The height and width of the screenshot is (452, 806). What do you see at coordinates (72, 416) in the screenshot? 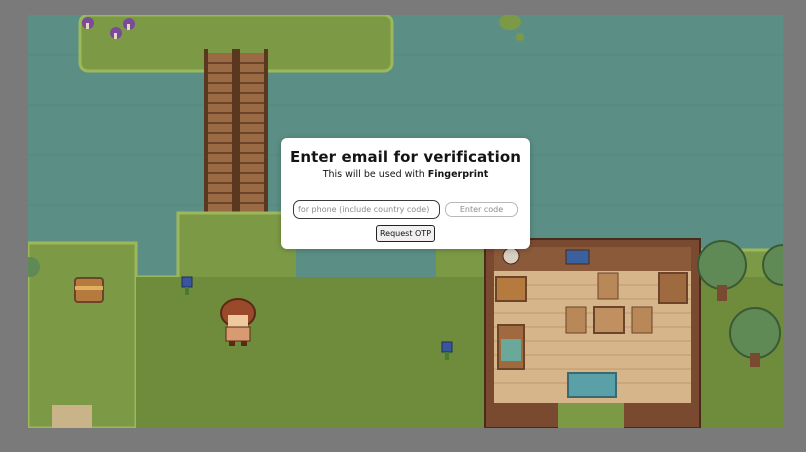
I see `dirt-path` at bounding box center [72, 416].